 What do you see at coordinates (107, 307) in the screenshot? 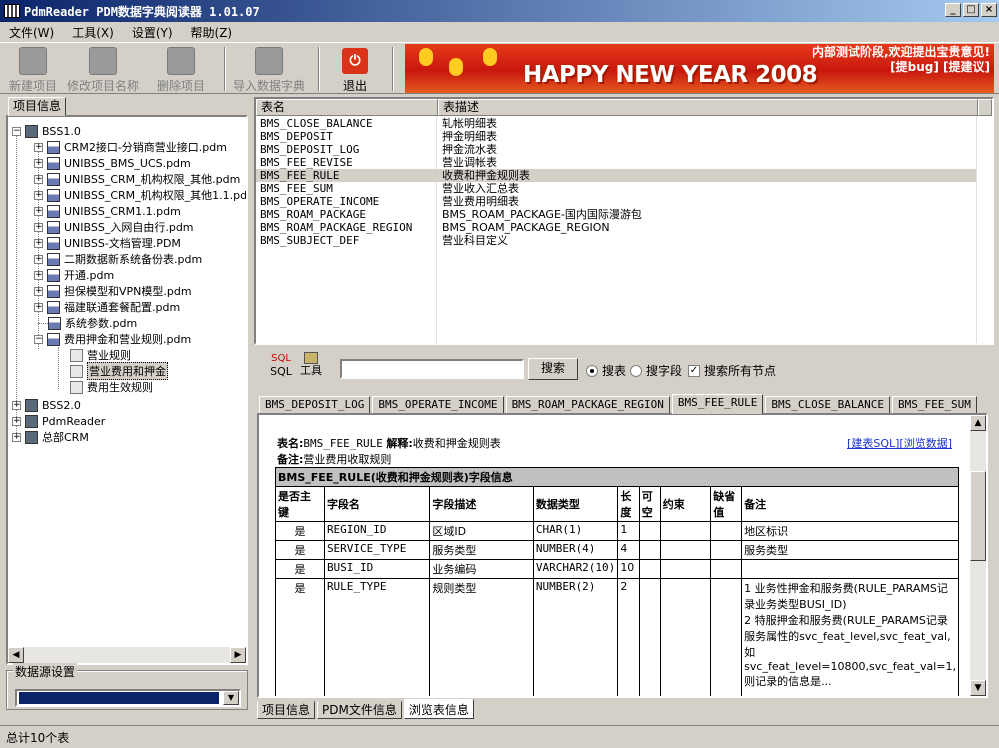
I see `tree-node-pdm: + 福建联通套餐配置.pdm` at bounding box center [107, 307].